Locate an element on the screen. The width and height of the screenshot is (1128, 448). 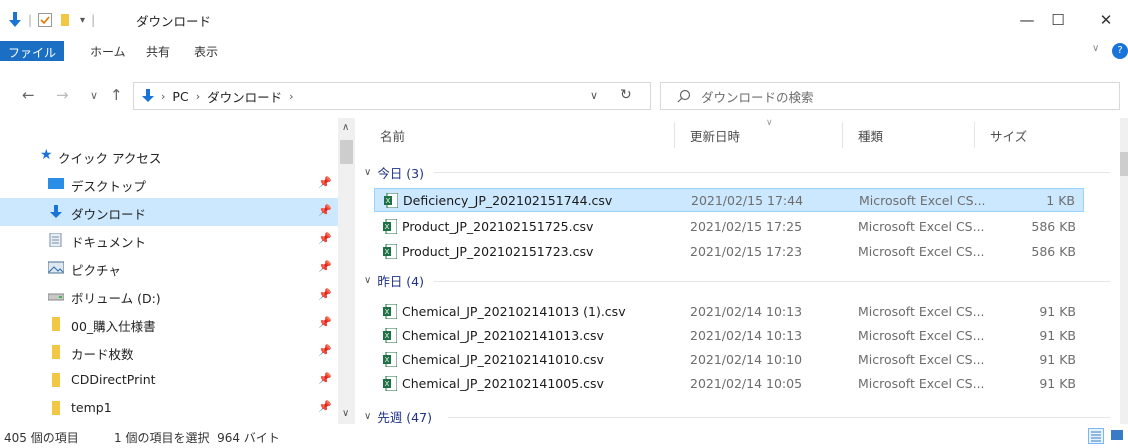
group-header-yesterday: ∨ 昨日 (4) is located at coordinates (394, 280).